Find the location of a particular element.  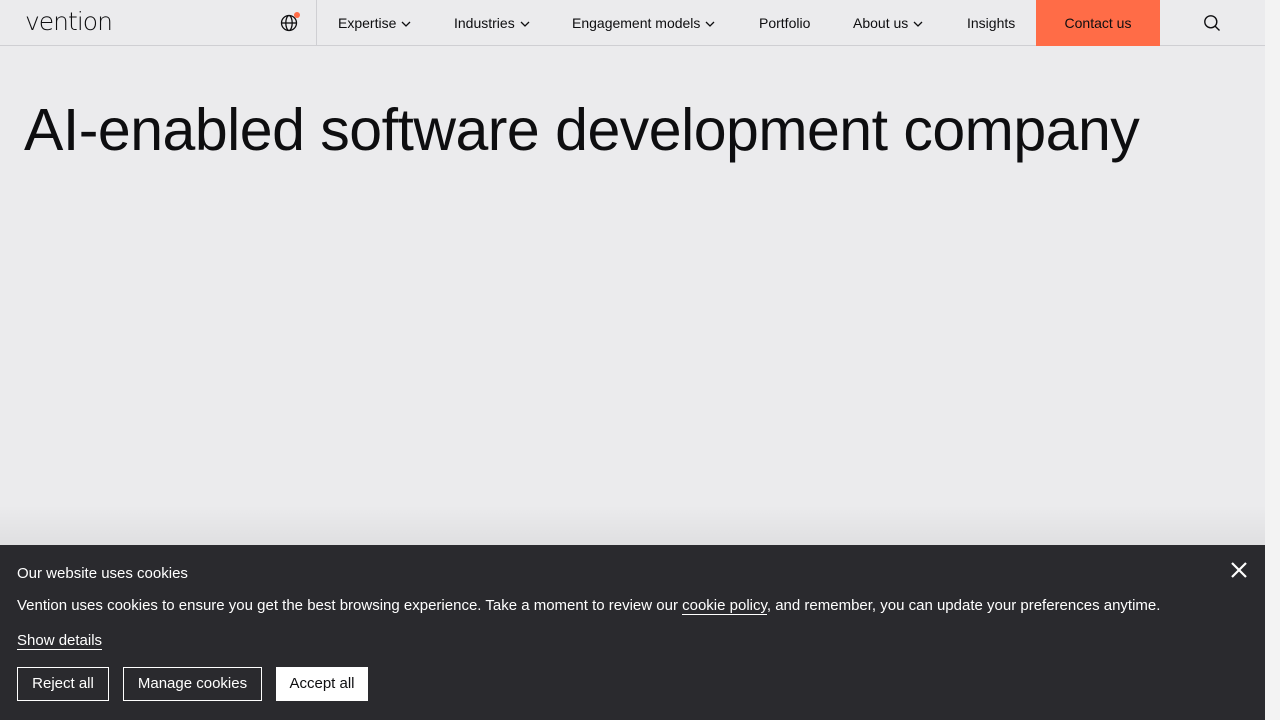

manage-cookies-button: Manage cookies is located at coordinates (192, 684).